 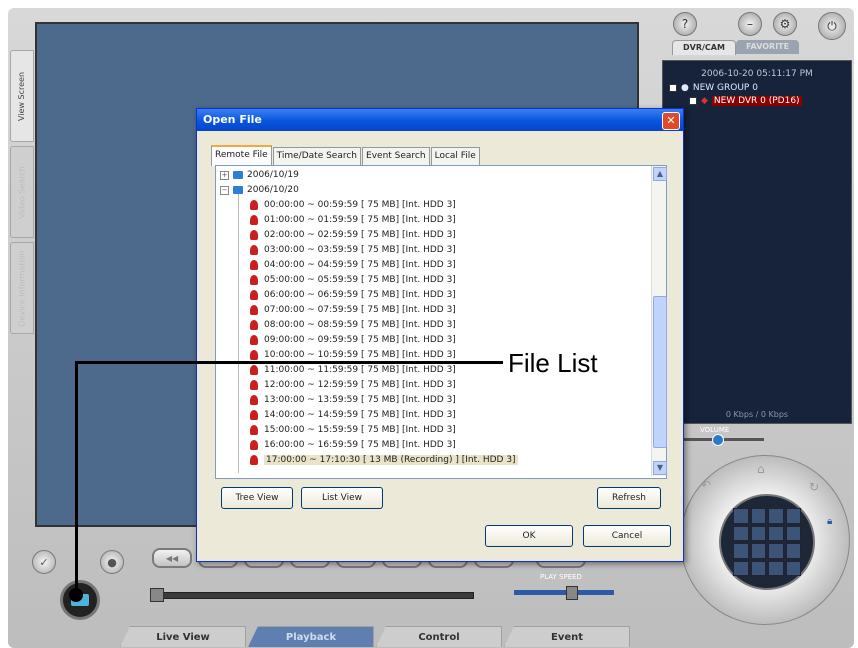 What do you see at coordinates (224, 190) in the screenshot?
I see `collapse-icon: −` at bounding box center [224, 190].